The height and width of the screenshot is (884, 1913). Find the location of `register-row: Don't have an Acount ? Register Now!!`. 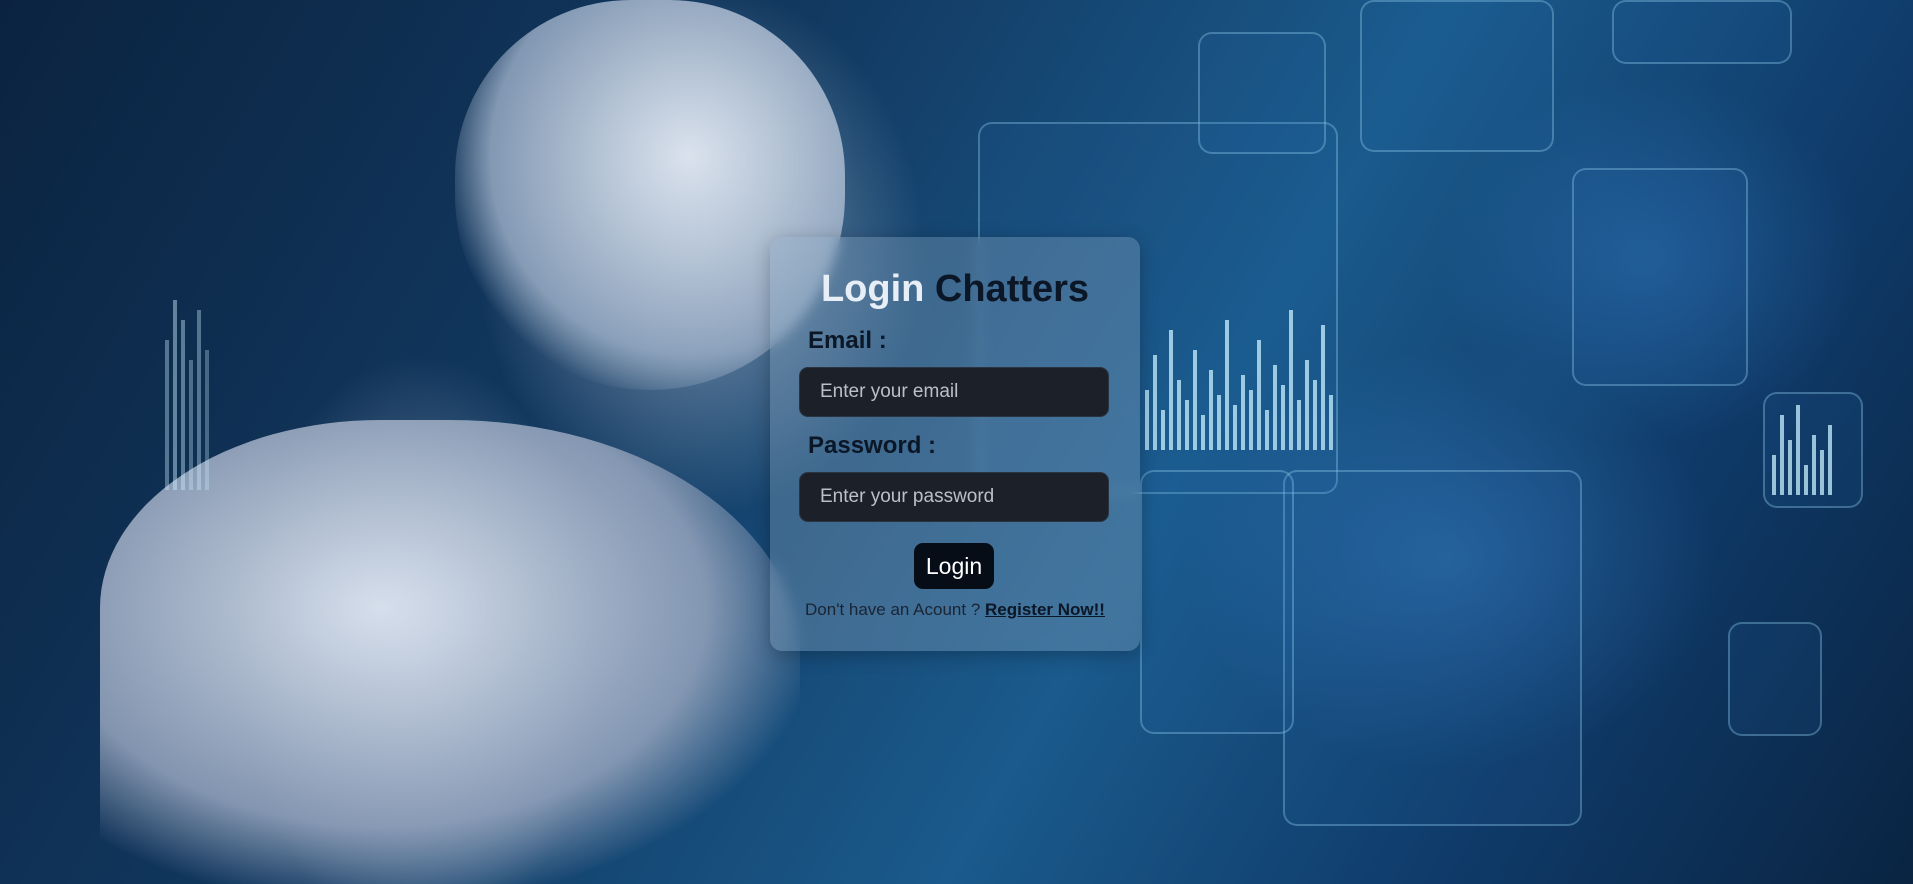

register-row: Don't have an Acount ? Register Now!! is located at coordinates (955, 610).